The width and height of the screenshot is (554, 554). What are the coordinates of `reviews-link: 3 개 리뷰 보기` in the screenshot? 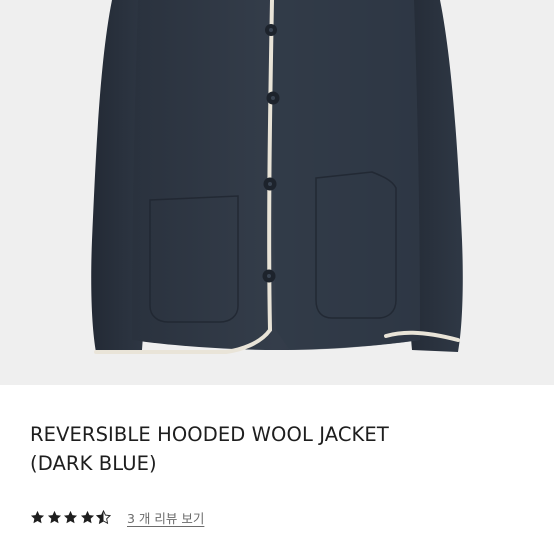 It's located at (165, 517).